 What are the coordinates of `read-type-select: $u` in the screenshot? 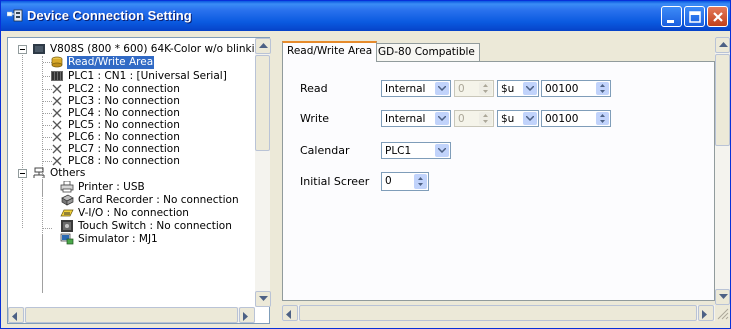 It's located at (518, 88).